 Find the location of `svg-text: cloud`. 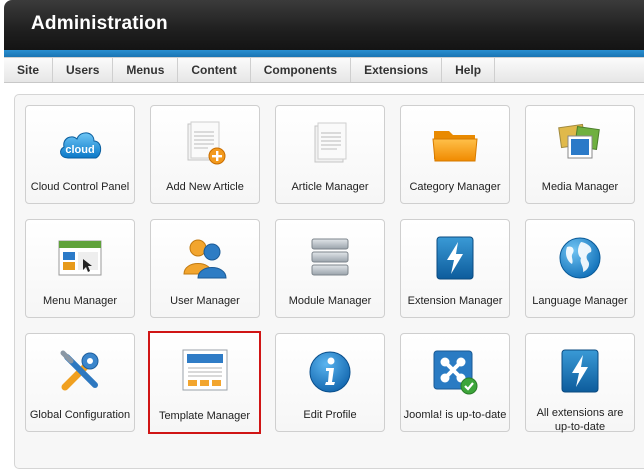

svg-text: cloud is located at coordinates (79, 150).